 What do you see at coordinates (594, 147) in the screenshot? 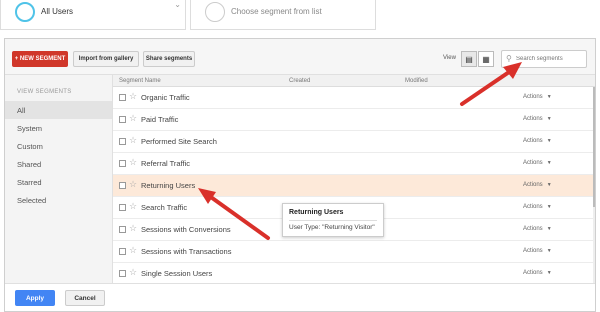
I see `scrollbar-thumb` at bounding box center [594, 147].